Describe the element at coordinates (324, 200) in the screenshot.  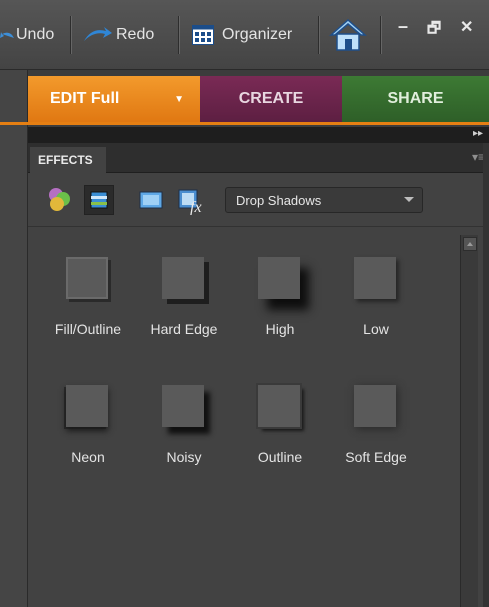
I see `effects-category-dropdown: Drop Shadows` at that location.